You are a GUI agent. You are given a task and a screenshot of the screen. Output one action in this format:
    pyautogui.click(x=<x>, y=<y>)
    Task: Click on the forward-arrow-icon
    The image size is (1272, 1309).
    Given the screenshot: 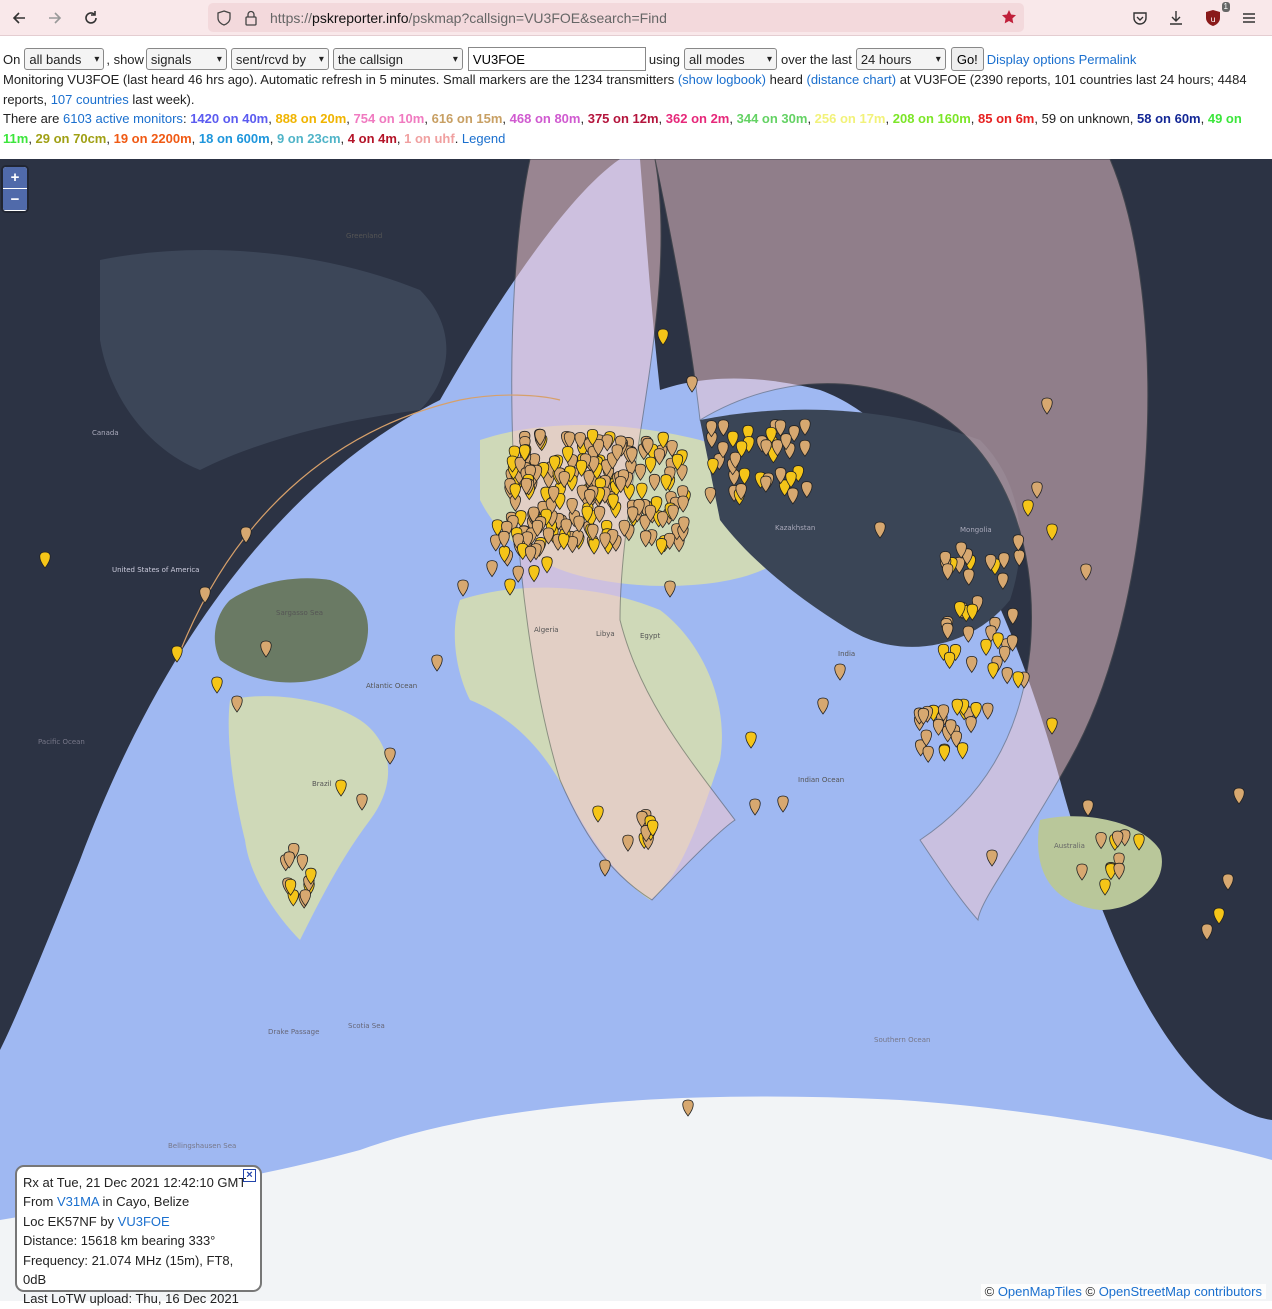 What is the action you would take?
    pyautogui.click(x=55, y=18)
    